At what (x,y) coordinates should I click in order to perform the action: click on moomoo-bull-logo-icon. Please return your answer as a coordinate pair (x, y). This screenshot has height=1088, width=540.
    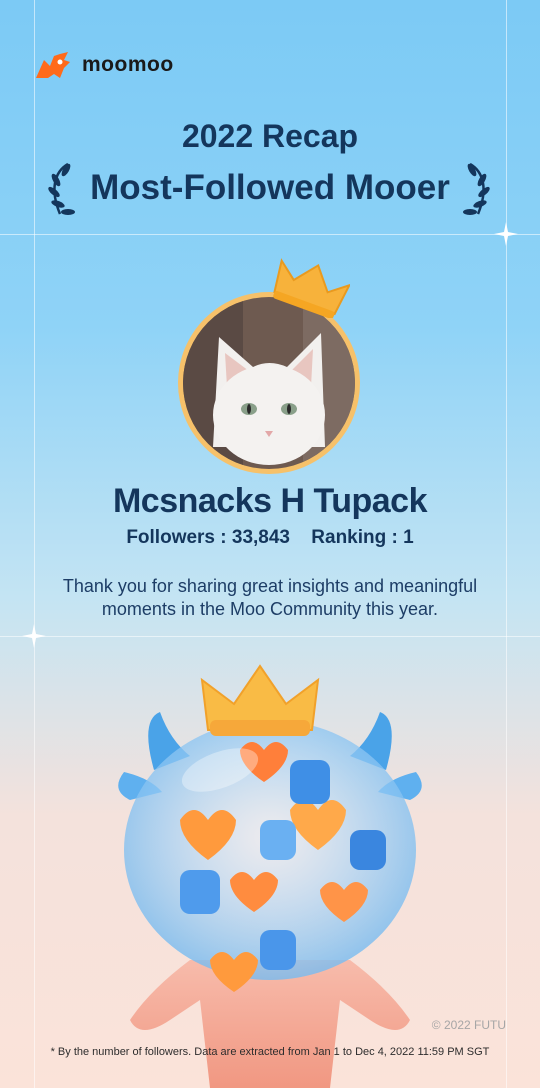
    Looking at the image, I should click on (53, 65).